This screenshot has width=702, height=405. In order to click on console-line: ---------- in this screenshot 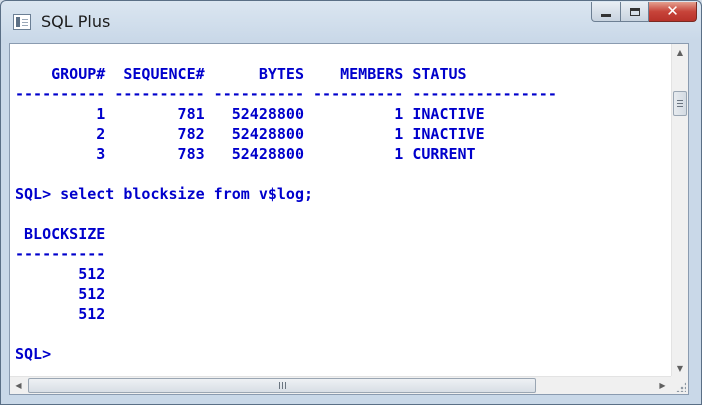, I will do `click(60, 254)`.